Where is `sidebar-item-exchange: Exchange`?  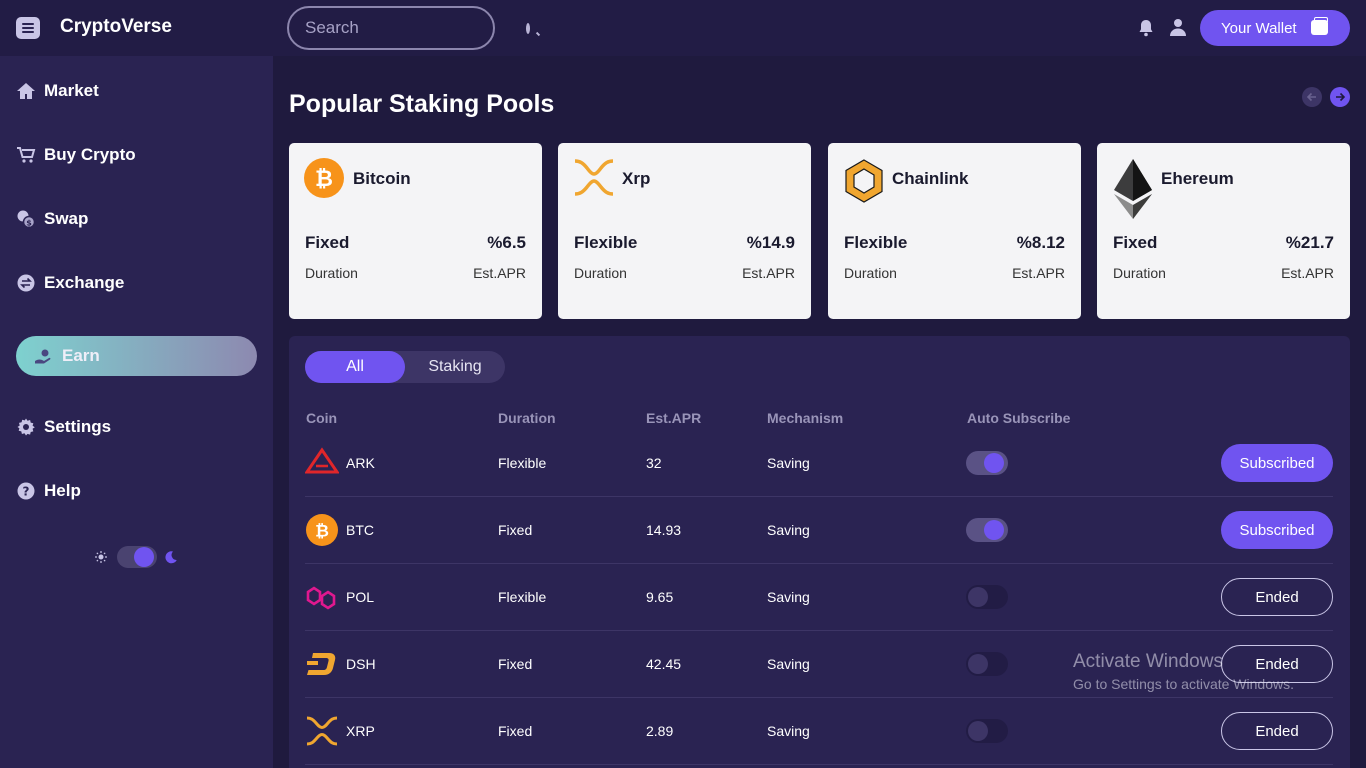
sidebar-item-exchange: Exchange is located at coordinates (70, 283).